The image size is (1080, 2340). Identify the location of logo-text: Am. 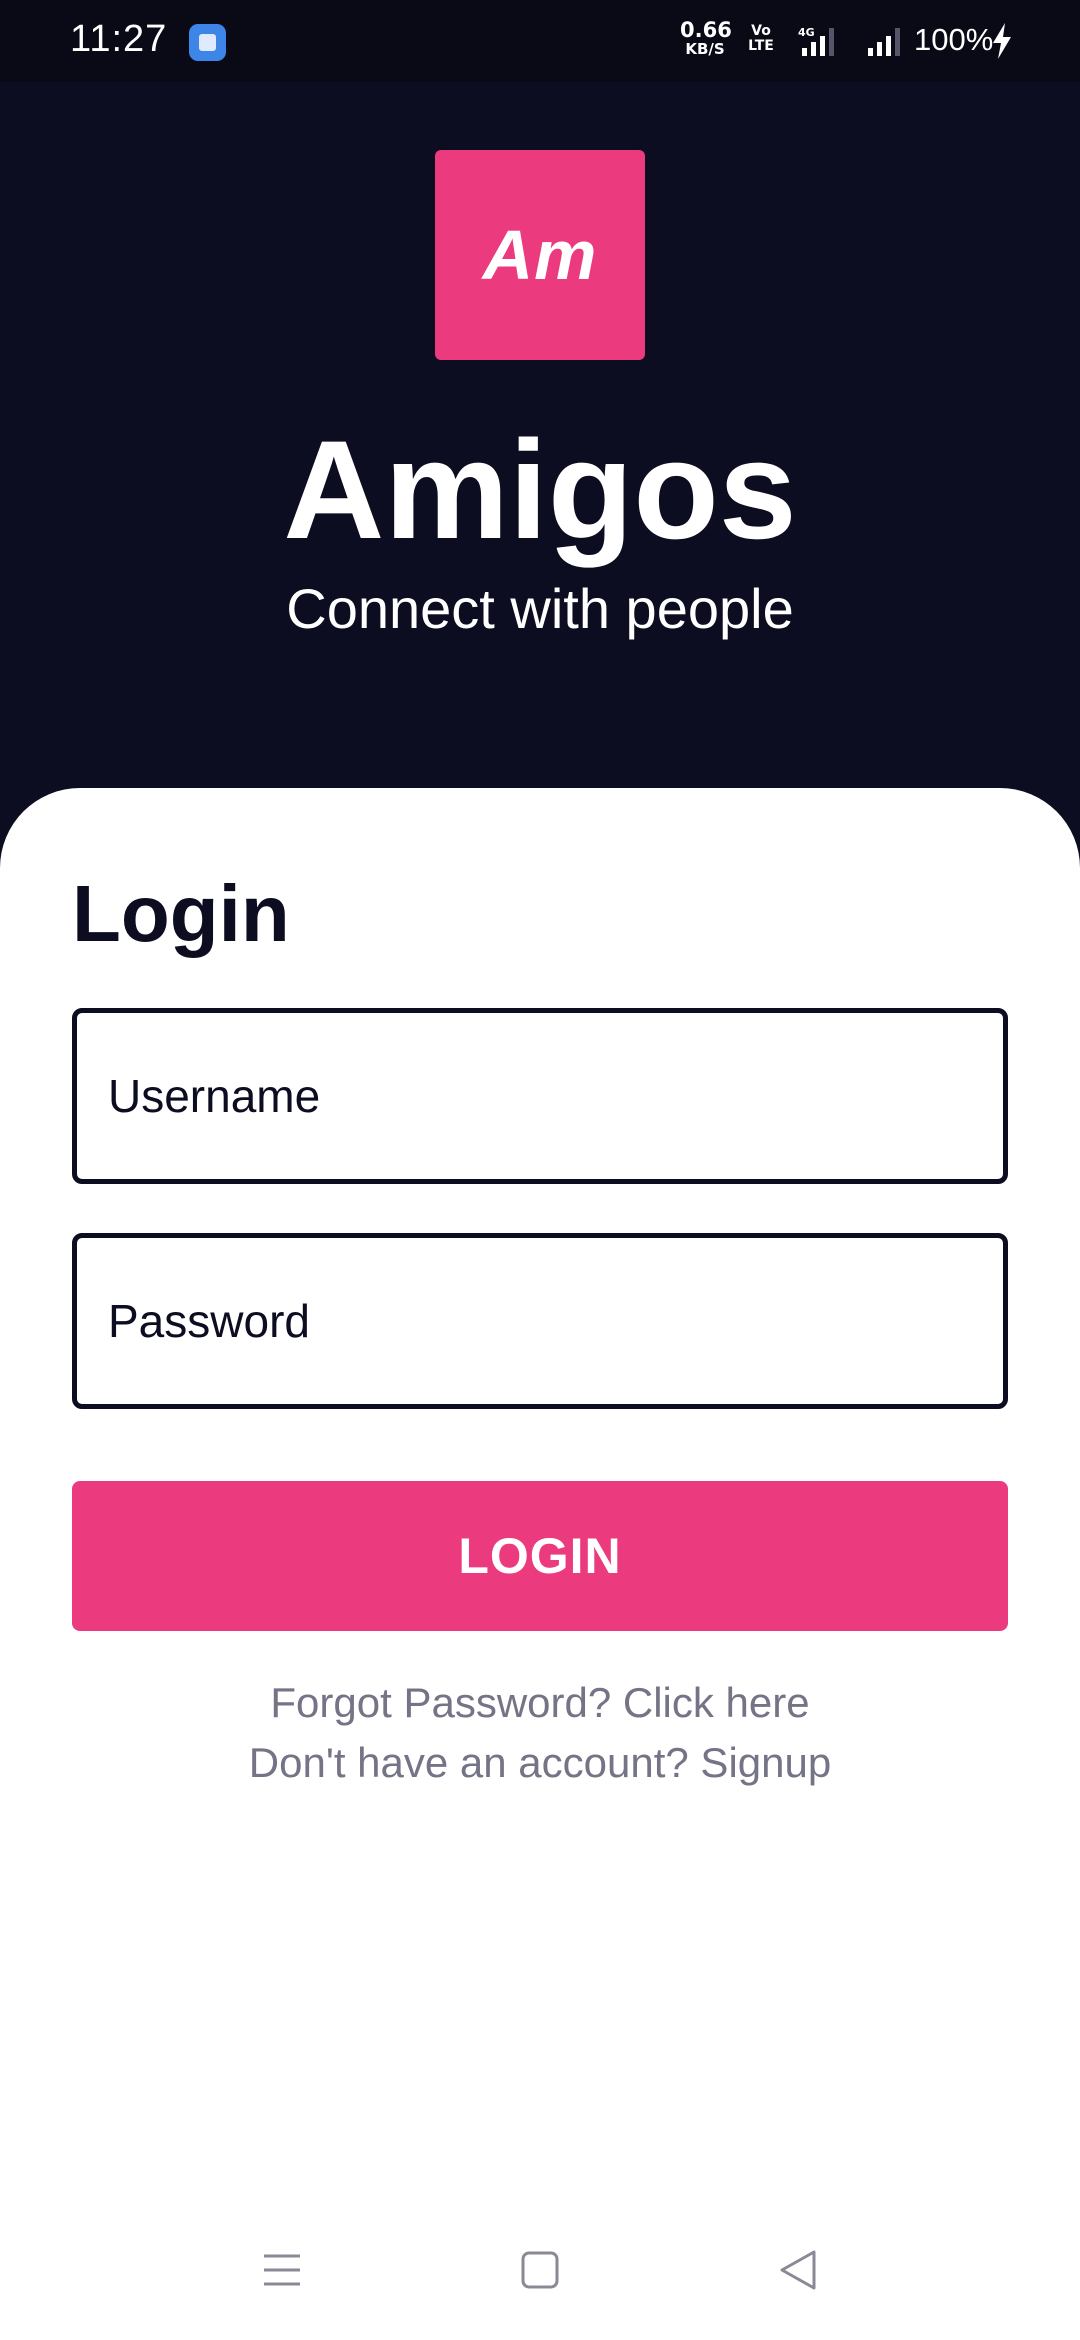
(540, 255).